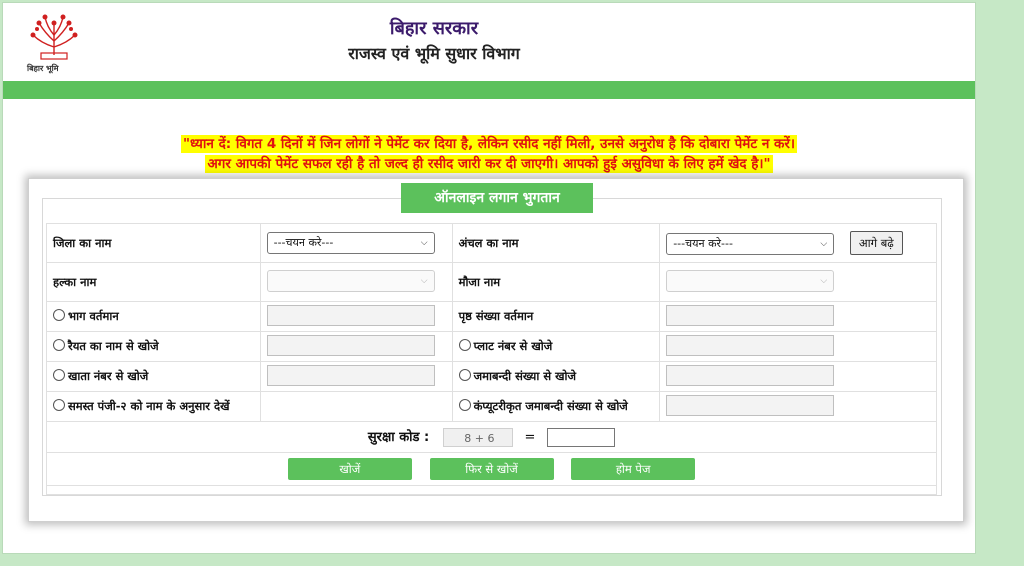 The height and width of the screenshot is (566, 1024). What do you see at coordinates (434, 53) in the screenshot?
I see `department-title: राजस्व एवं भूमि सुधार विभाग` at bounding box center [434, 53].